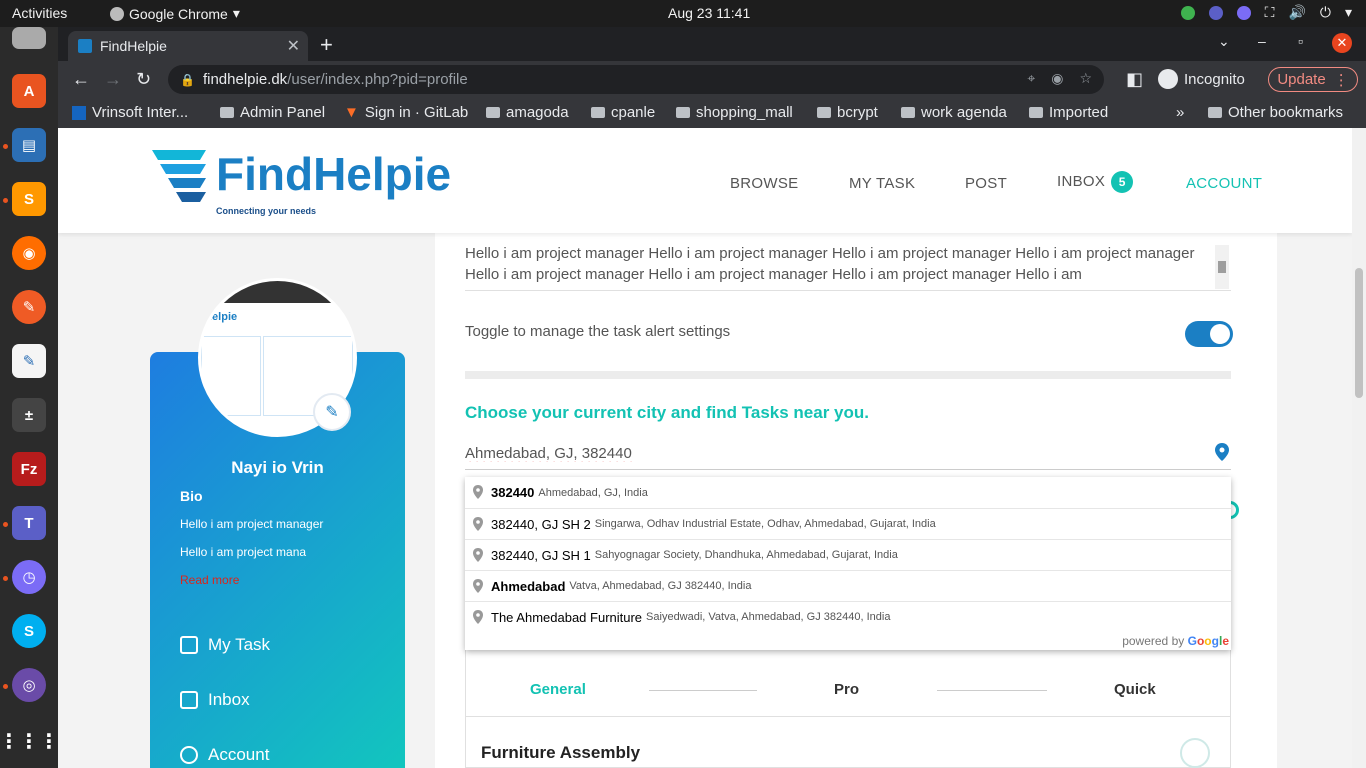 The height and width of the screenshot is (768, 1366). Describe the element at coordinates (143, 79) in the screenshot. I see `reload-icon: ↻` at that location.